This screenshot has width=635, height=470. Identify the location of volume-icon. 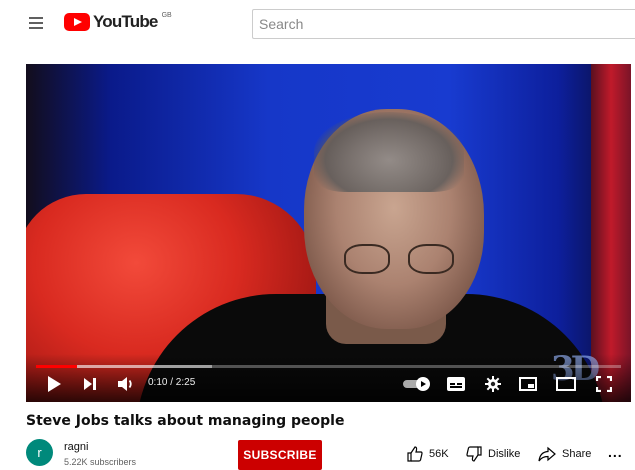
(125, 384).